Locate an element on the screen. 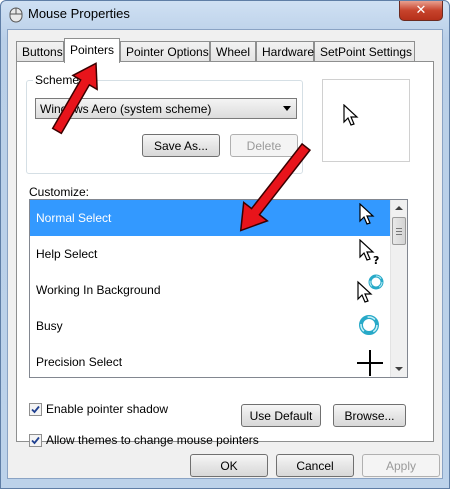  tab-pointer-options: Pointer Options is located at coordinates (165, 51).